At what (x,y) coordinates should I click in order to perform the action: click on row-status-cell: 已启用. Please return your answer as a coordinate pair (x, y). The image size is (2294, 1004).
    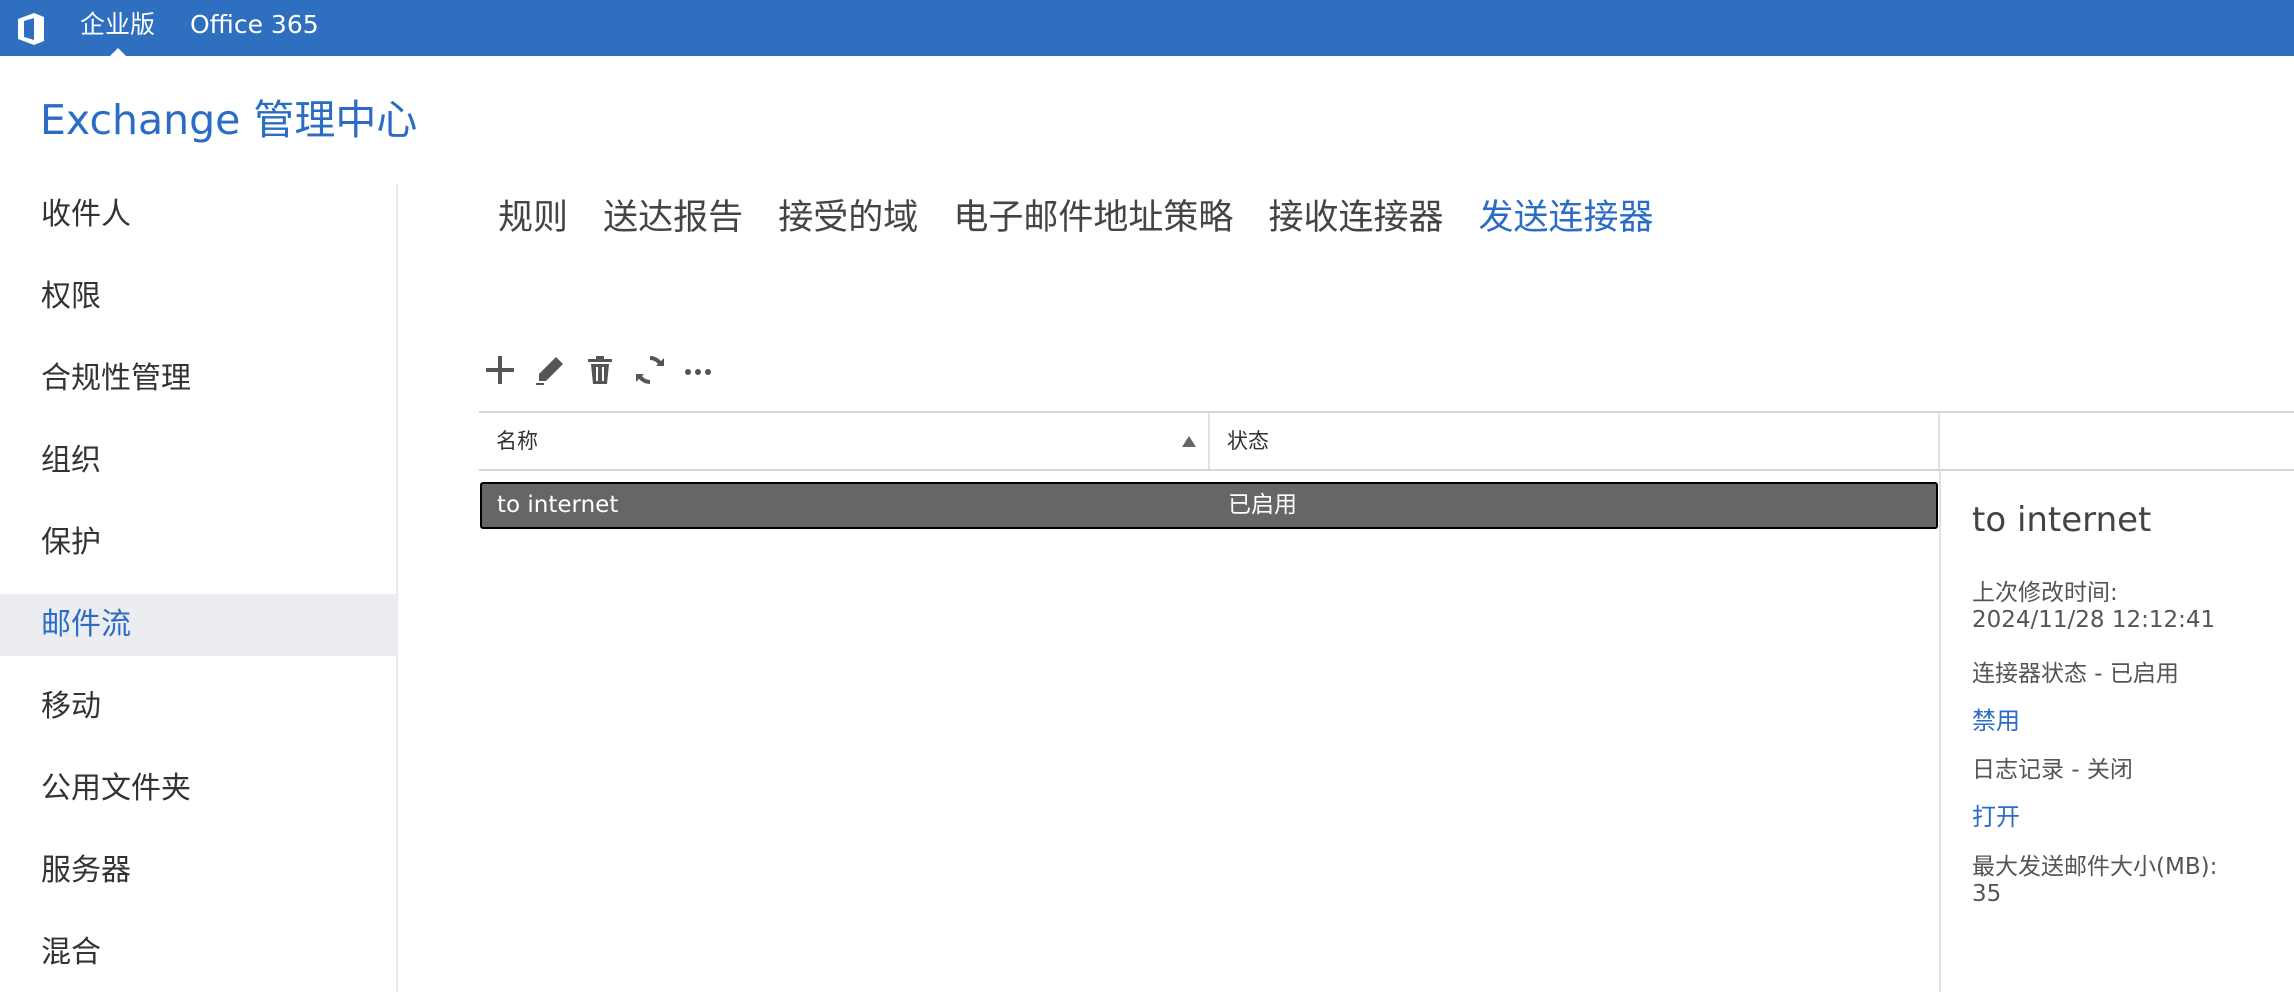
    Looking at the image, I should click on (1262, 505).